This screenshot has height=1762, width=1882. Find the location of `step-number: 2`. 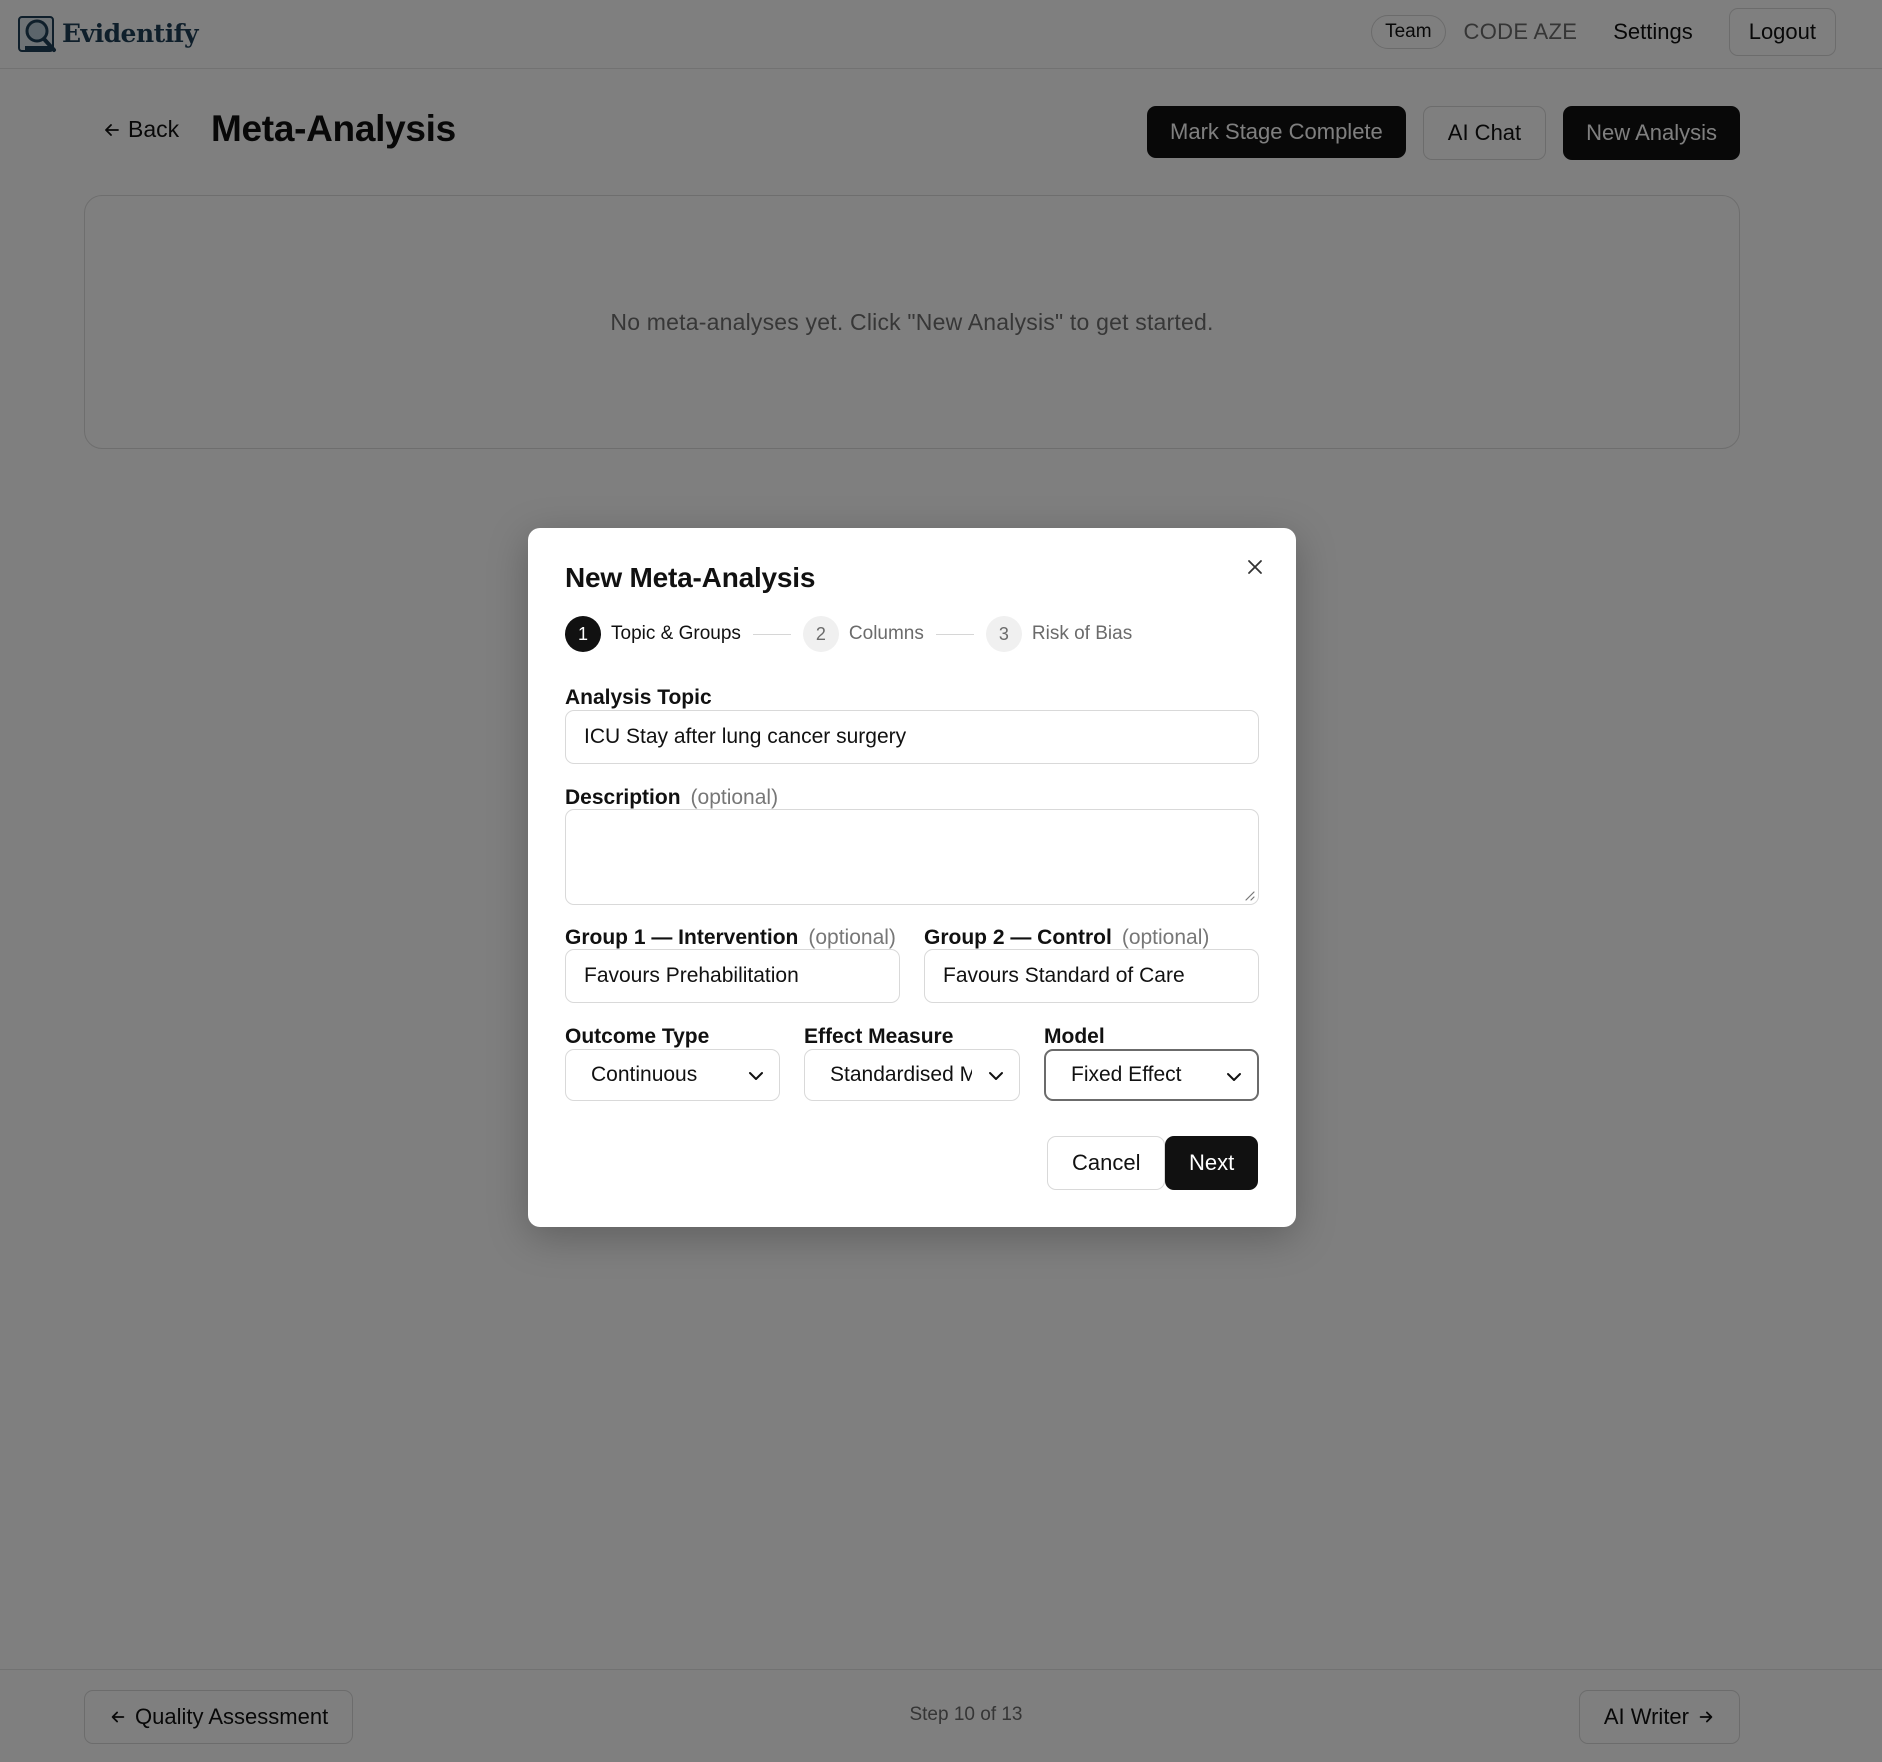

step-number: 2 is located at coordinates (820, 634).